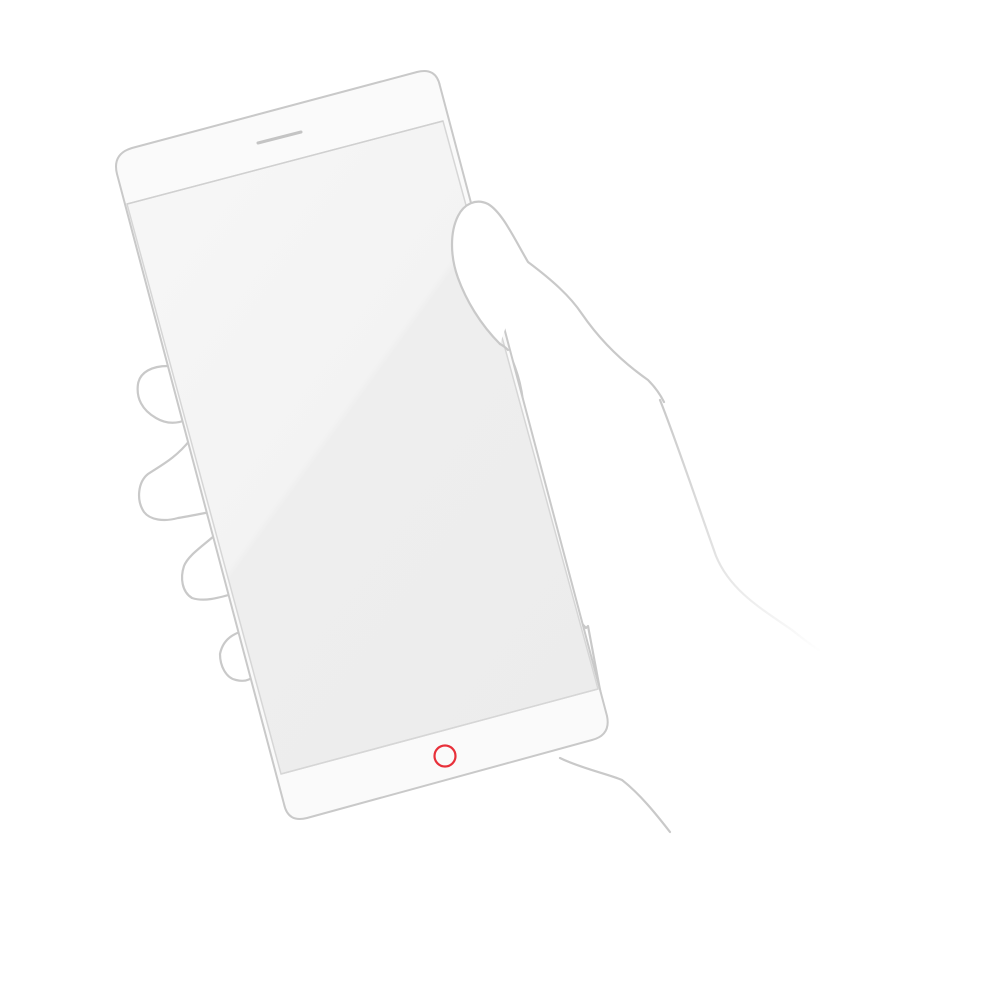 The image size is (1000, 1000). Describe the element at coordinates (741, 526) in the screenshot. I see `arm-outline` at that location.